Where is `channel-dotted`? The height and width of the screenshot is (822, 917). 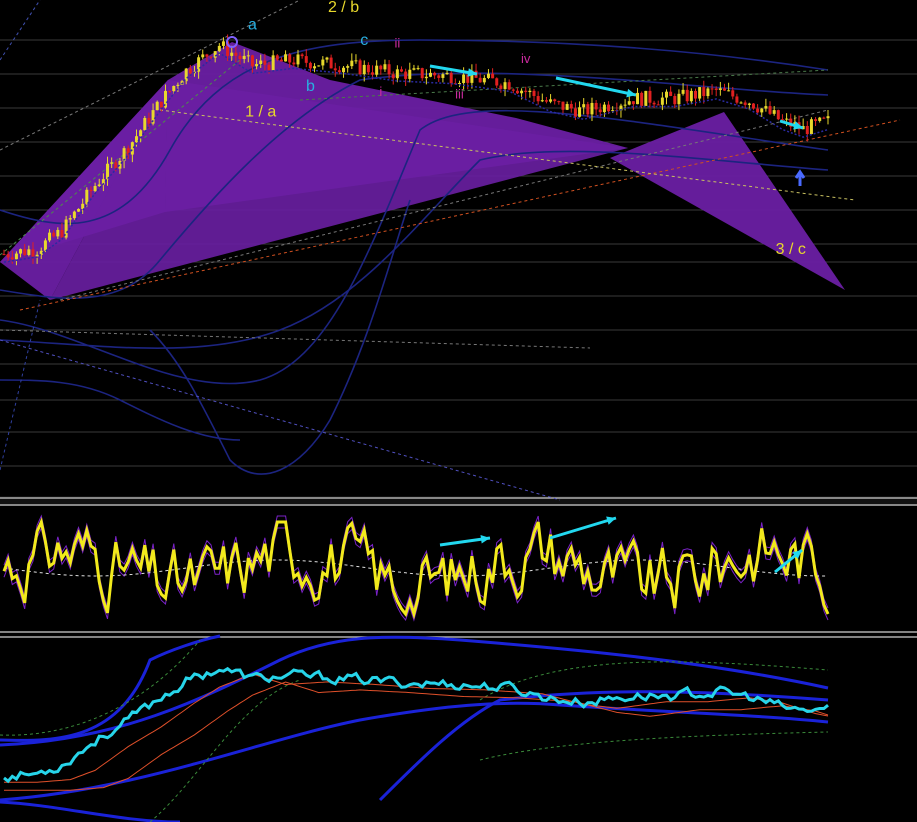
channel-dotted is located at coordinates (489, 750).